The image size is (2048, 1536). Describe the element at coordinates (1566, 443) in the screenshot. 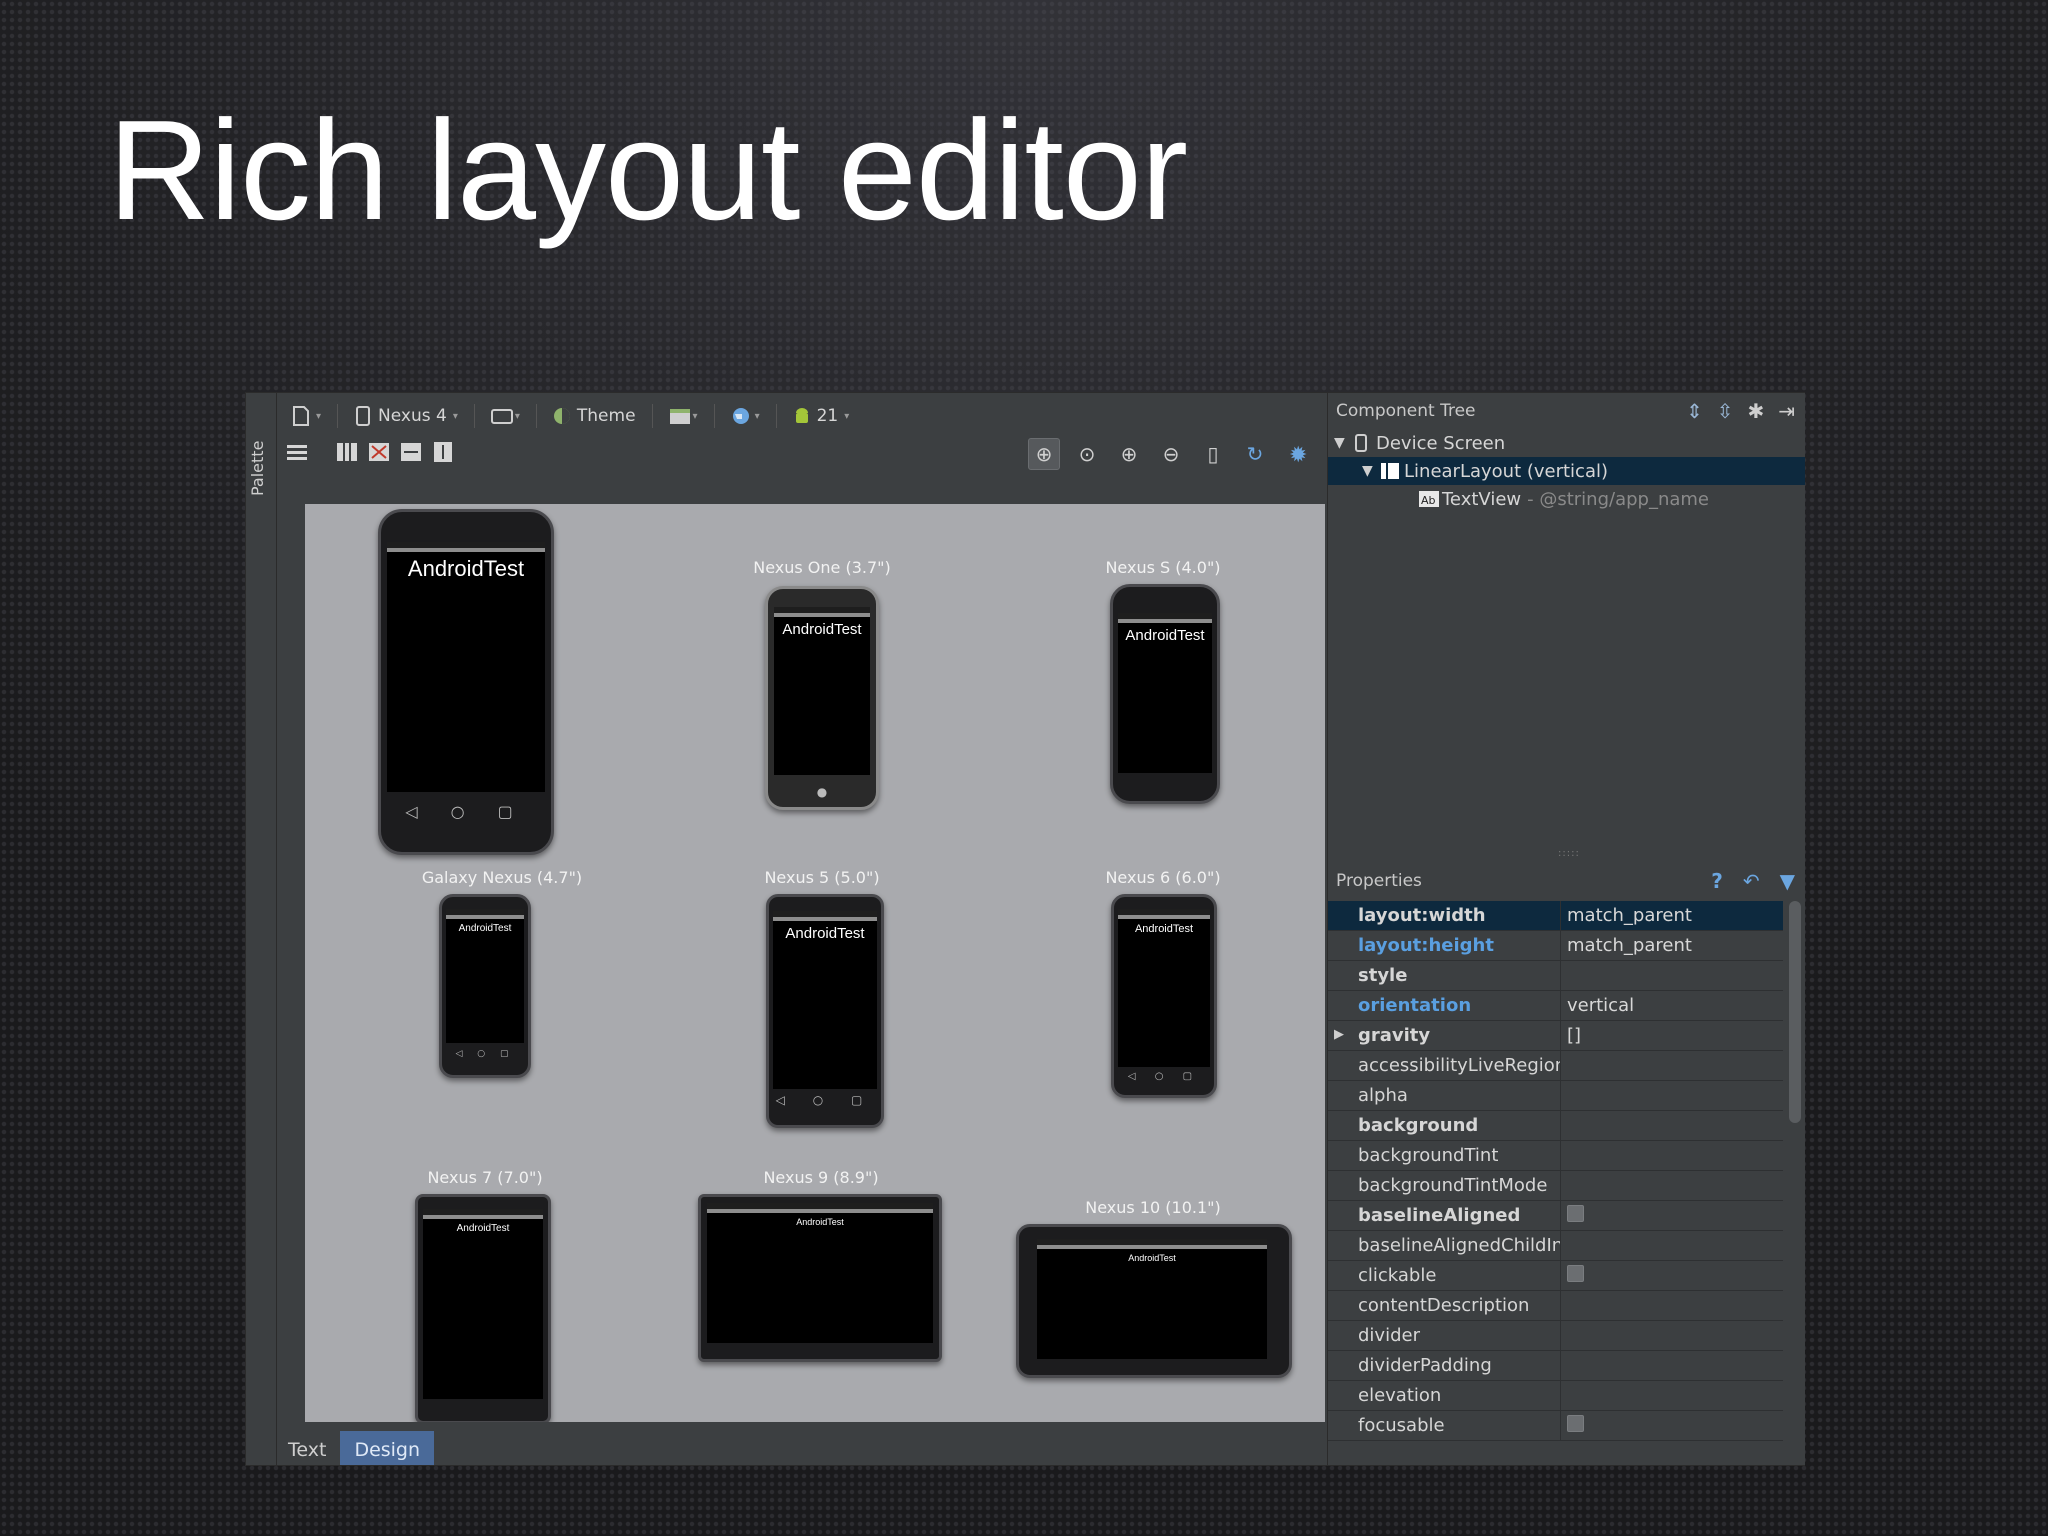

I see `tree-node-device-screen: ▼ Device Screen` at that location.